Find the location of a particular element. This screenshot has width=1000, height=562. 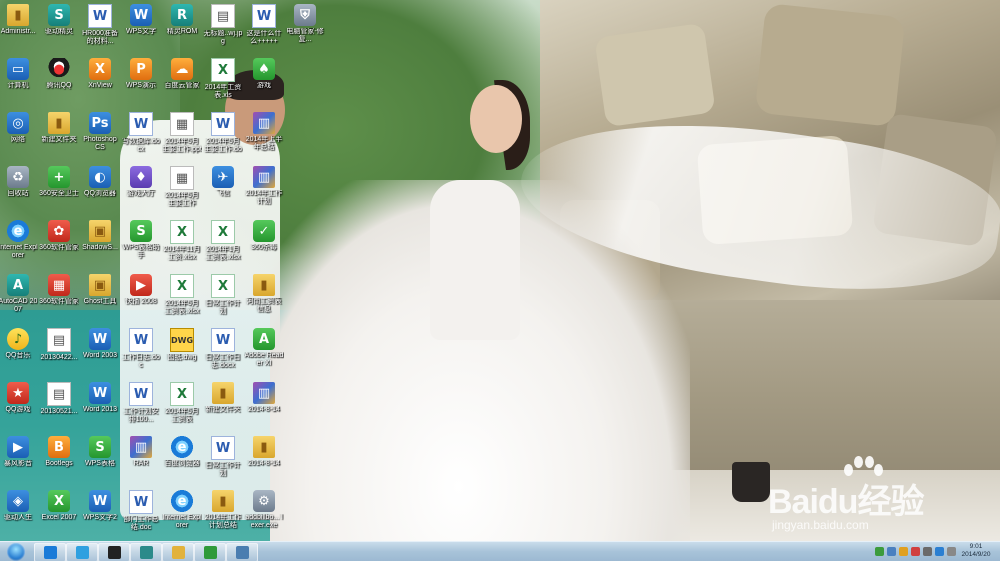

folder-icon: ▮ is located at coordinates (223, 501).